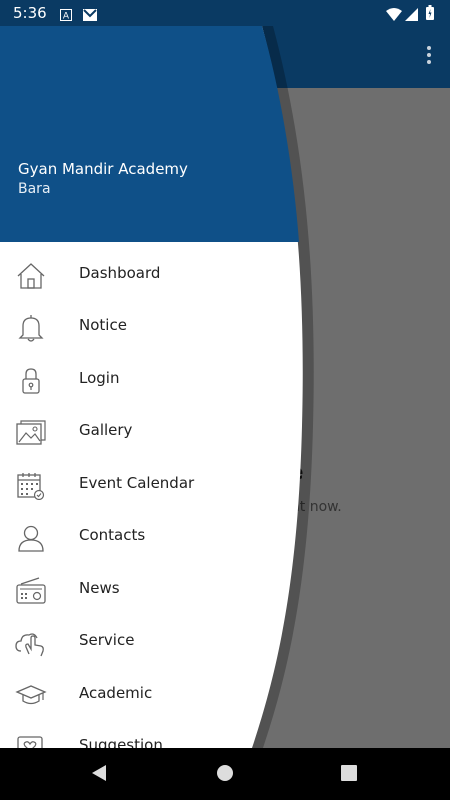  Describe the element at coordinates (31, 381) in the screenshot. I see `lock-icon` at that location.